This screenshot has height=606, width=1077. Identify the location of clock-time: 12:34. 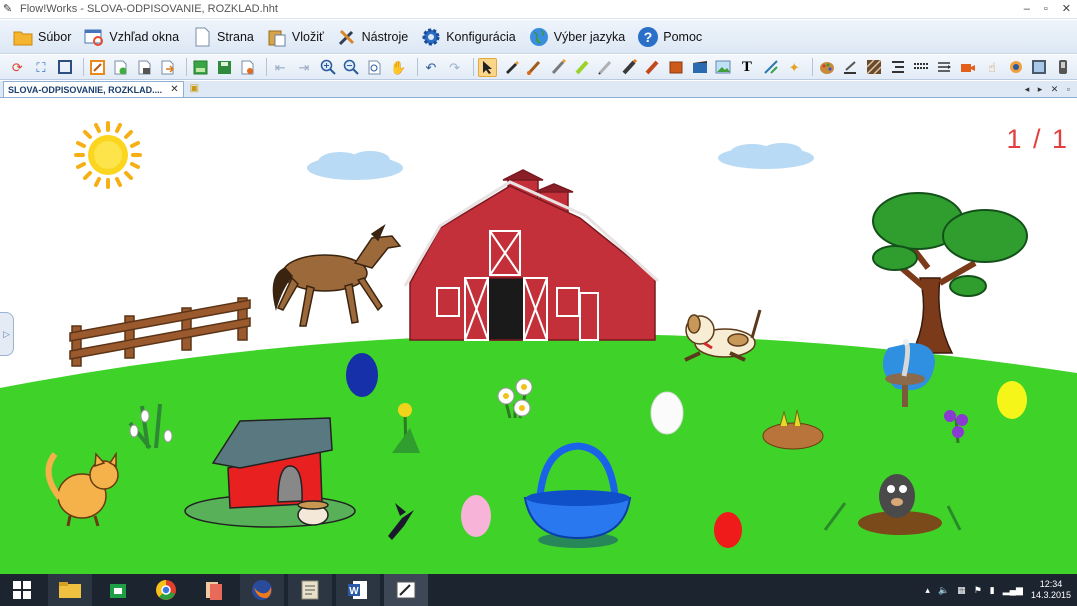
(1051, 584).